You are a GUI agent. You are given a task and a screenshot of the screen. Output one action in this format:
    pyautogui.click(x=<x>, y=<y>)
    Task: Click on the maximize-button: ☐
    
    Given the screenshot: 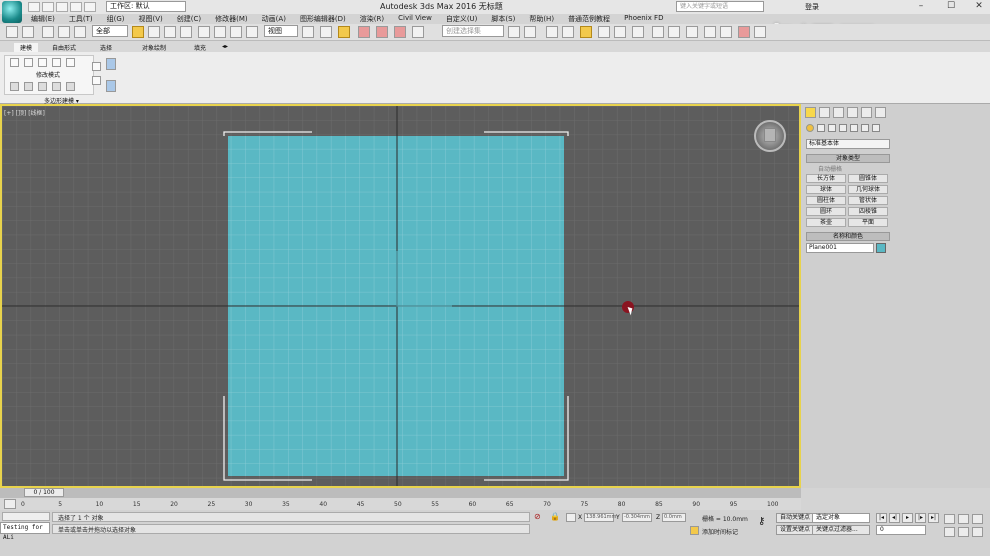 What is the action you would take?
    pyautogui.click(x=951, y=6)
    